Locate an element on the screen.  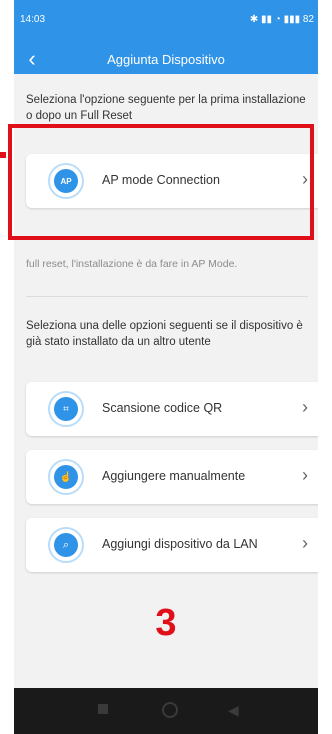
app-header: ‹ Aggiunta Dispositivo is located at coordinates (166, 59).